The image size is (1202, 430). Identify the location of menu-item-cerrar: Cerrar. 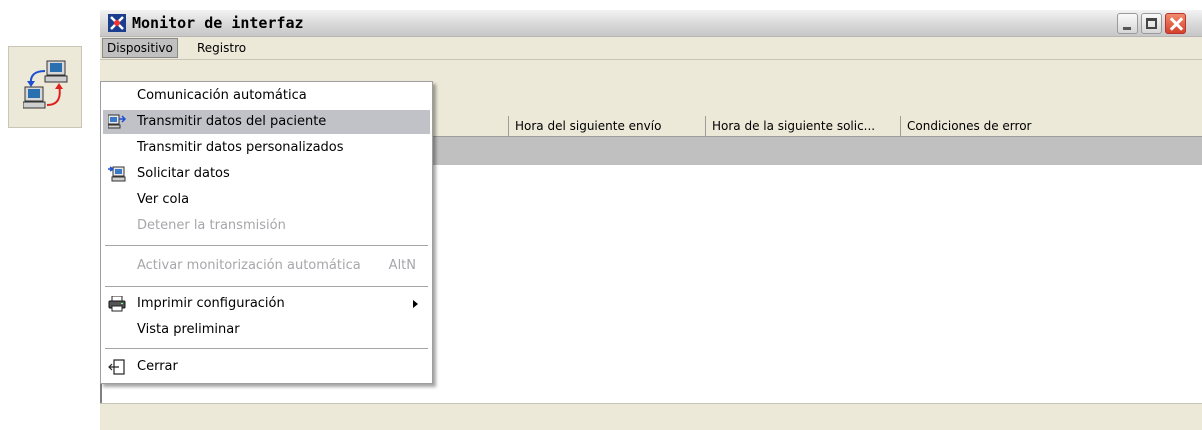
(266, 367).